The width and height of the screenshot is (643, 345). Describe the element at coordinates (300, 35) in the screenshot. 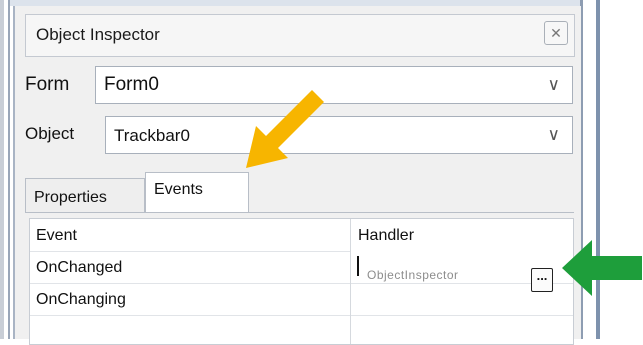

I see `title-bar: Object Inspector ✕` at that location.